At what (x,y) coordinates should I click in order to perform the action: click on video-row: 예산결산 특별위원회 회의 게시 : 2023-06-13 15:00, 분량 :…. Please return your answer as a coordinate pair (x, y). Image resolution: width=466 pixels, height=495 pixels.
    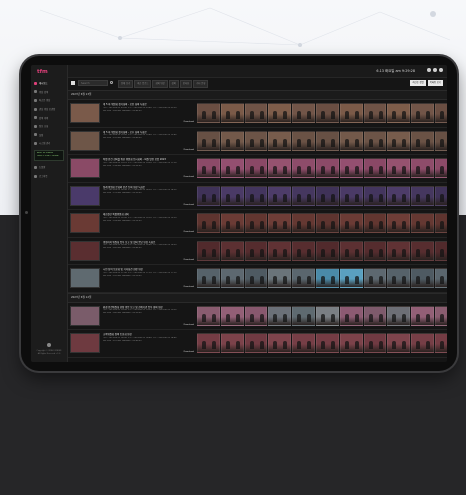
    Looking at the image, I should click on (257, 224).